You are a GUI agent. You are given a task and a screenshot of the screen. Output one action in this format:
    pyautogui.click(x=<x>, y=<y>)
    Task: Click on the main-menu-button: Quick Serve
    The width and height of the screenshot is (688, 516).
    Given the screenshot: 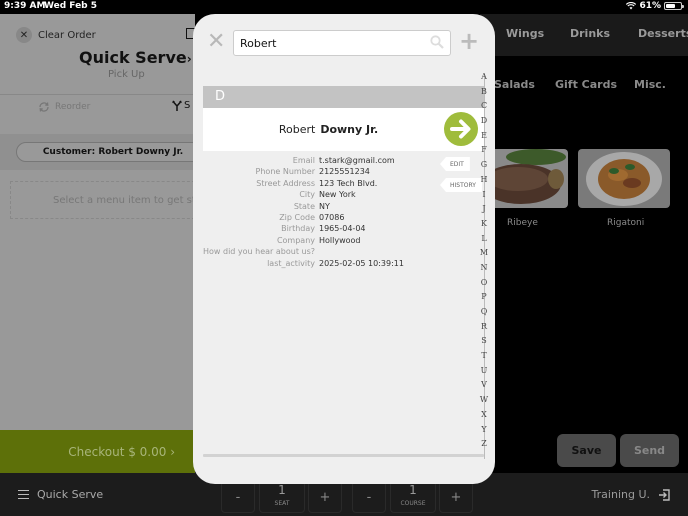 What is the action you would take?
    pyautogui.click(x=60, y=494)
    